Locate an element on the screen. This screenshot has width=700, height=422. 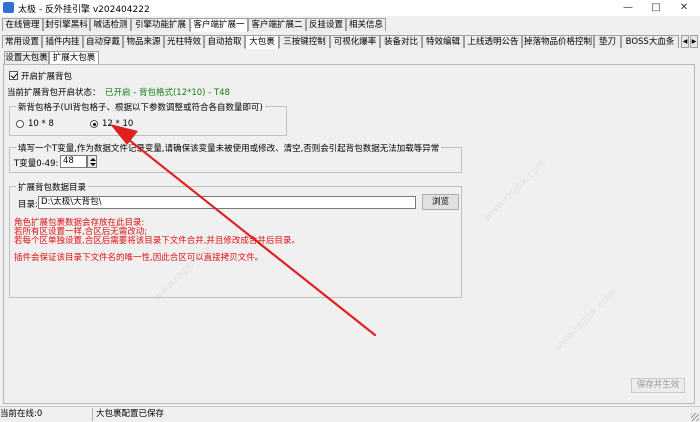
online-count: 当前在线:0 is located at coordinates (46, 414).